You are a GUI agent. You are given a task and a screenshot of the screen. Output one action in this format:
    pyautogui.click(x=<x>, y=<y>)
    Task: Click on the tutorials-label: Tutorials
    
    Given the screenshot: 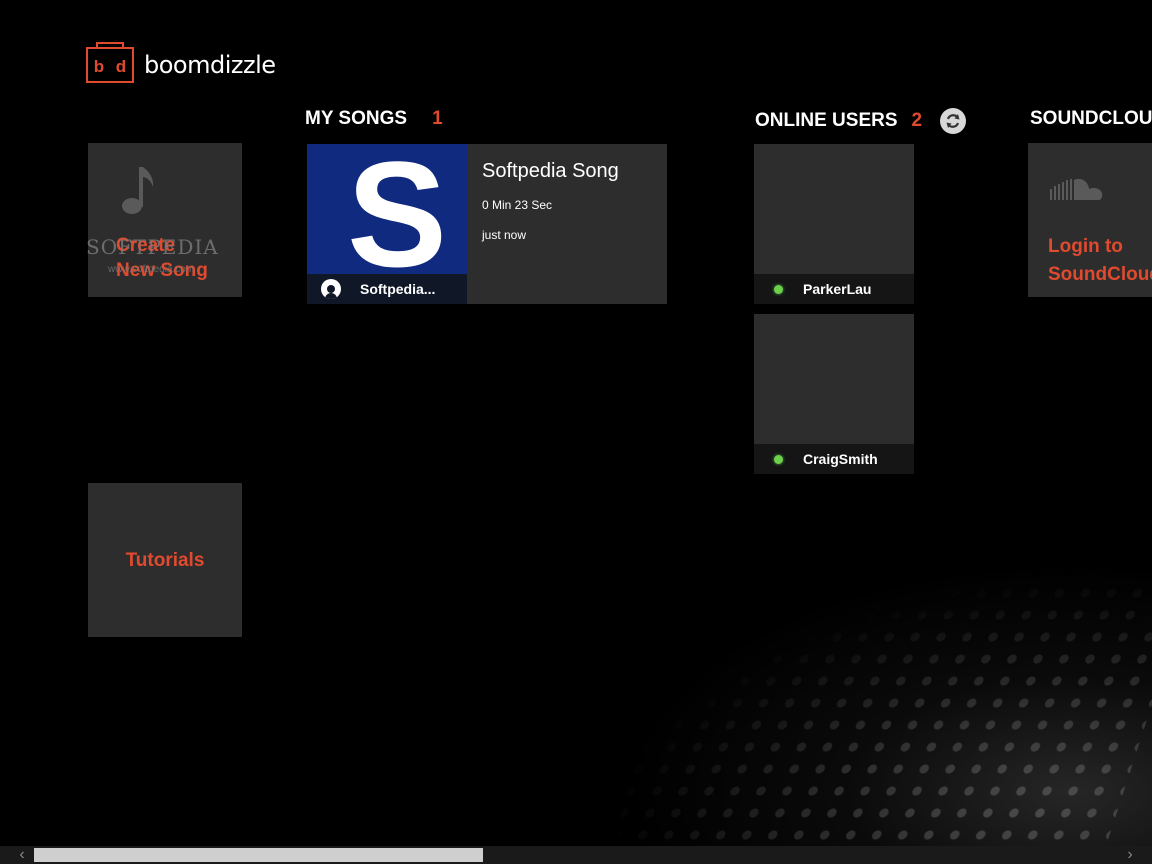 What is the action you would take?
    pyautogui.click(x=165, y=560)
    